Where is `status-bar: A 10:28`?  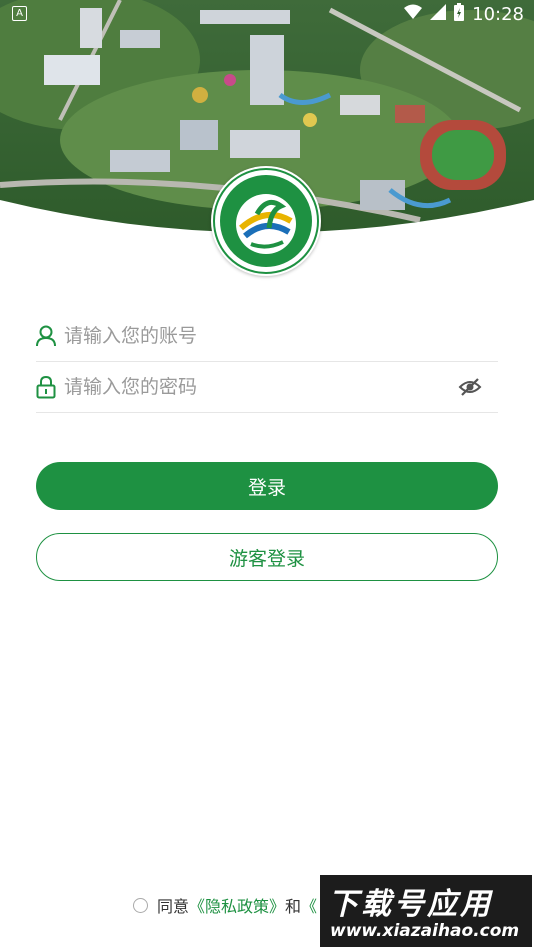
status-bar: A 10:28 is located at coordinates (267, 14).